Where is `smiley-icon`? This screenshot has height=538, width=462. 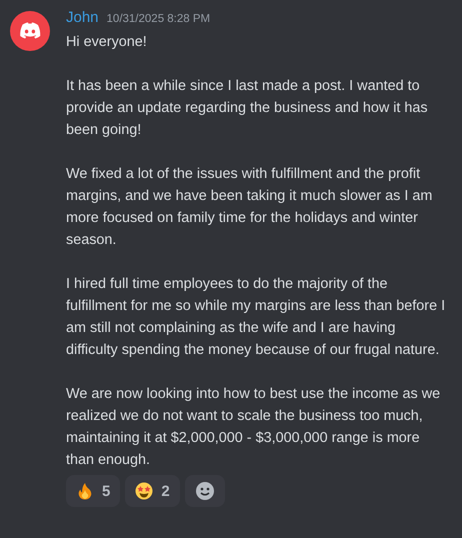 smiley-icon is located at coordinates (204, 491).